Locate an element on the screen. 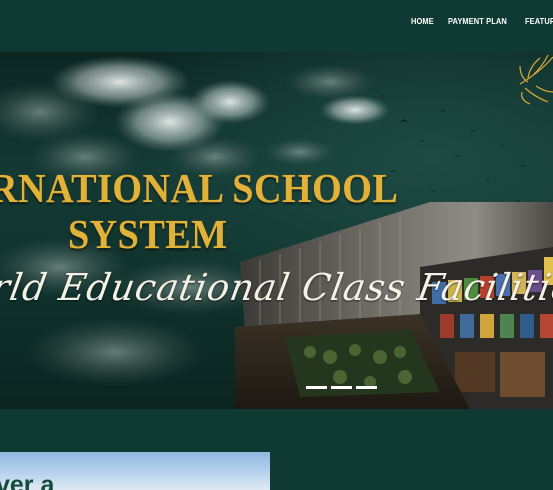 The image size is (553, 490). section-image: ver a is located at coordinates (135, 471).